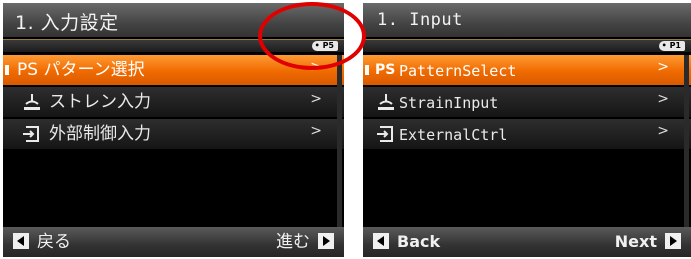 The width and height of the screenshot is (691, 259). I want to click on back-button: Back, so click(406, 242).